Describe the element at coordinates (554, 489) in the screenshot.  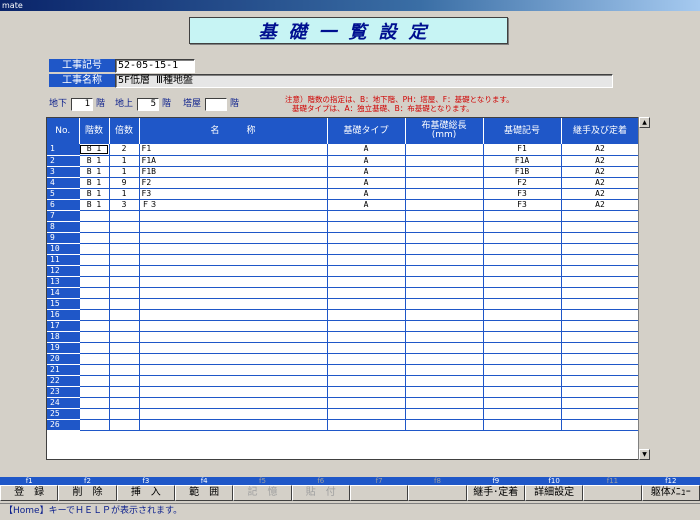
I see `fkey-f10-button: f10 詳細設定` at that location.